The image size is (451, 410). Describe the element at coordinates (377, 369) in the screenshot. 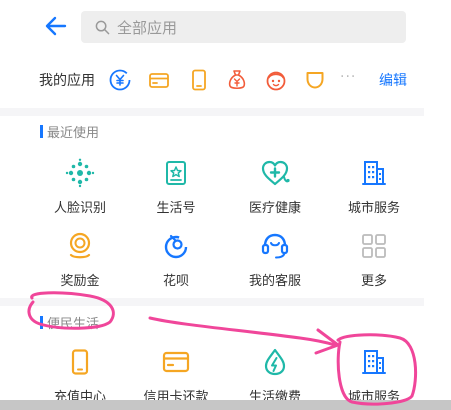

I see `annotation-ellipse-right` at that location.